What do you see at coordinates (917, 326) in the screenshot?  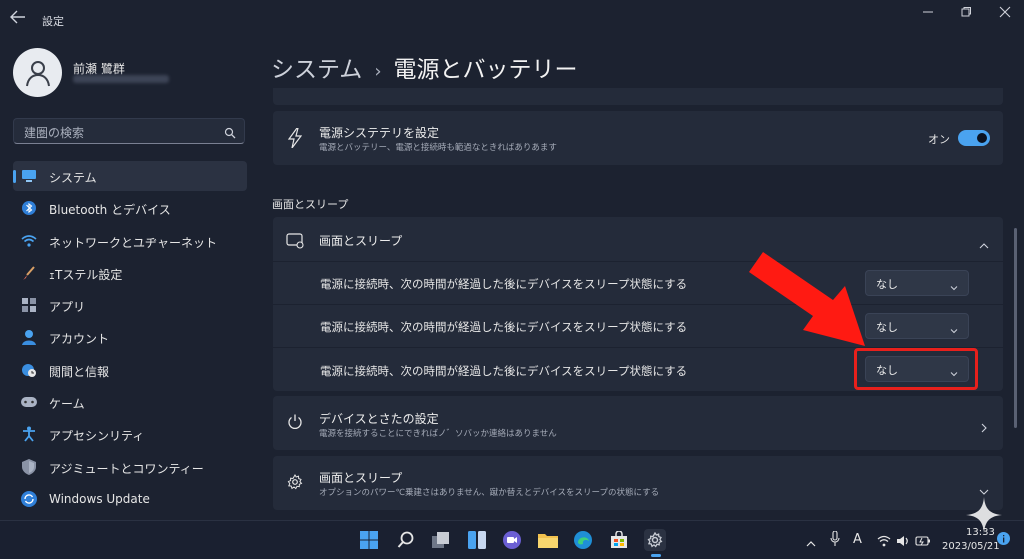 I see `sleep-dropdown-2: なし` at bounding box center [917, 326].